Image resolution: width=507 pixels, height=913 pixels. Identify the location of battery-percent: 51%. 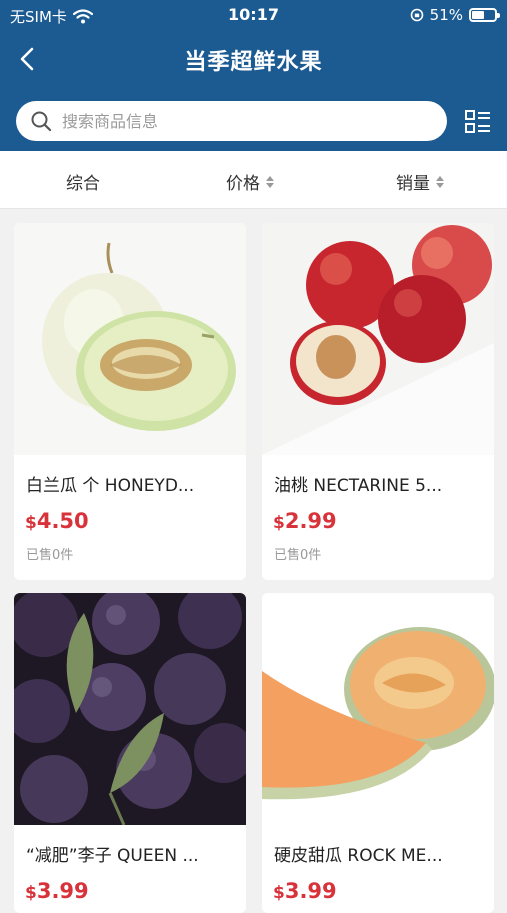
(446, 15).